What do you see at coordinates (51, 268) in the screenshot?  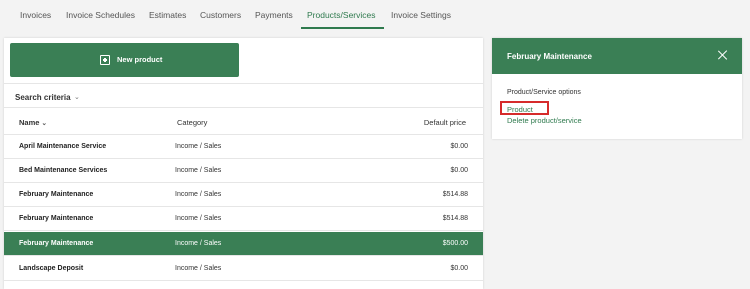 I see `cell-name: Landscape Deposit` at bounding box center [51, 268].